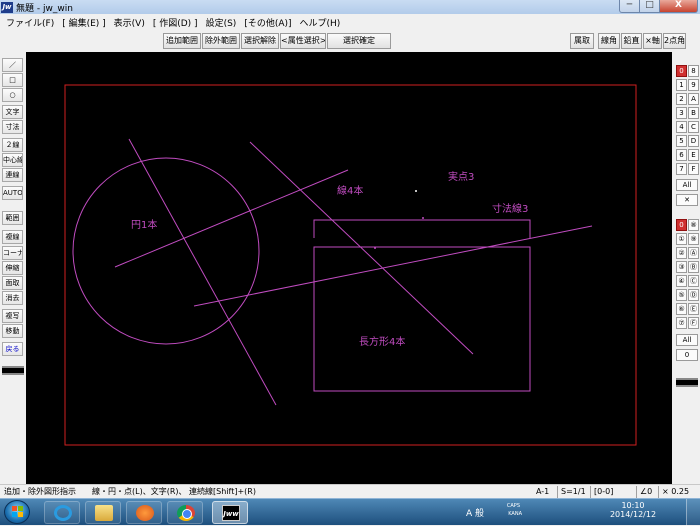  I want to click on circle-tool: ○, so click(12, 95).